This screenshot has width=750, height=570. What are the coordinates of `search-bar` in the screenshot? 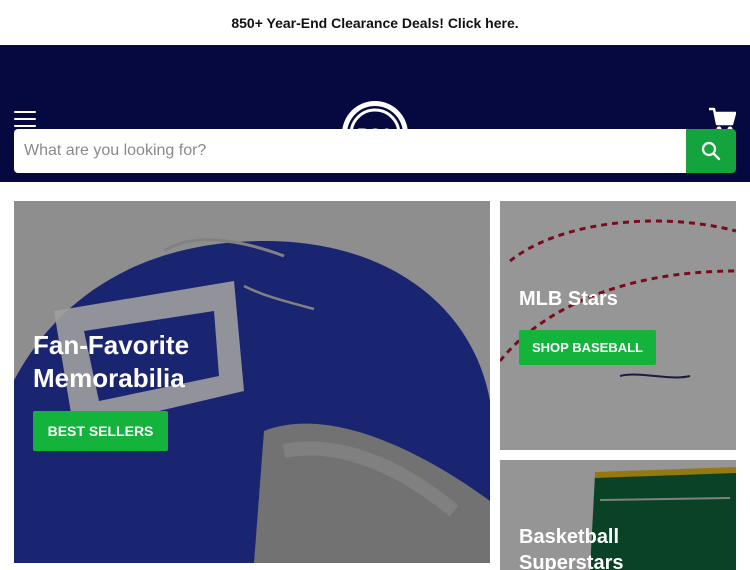 It's located at (375, 151).